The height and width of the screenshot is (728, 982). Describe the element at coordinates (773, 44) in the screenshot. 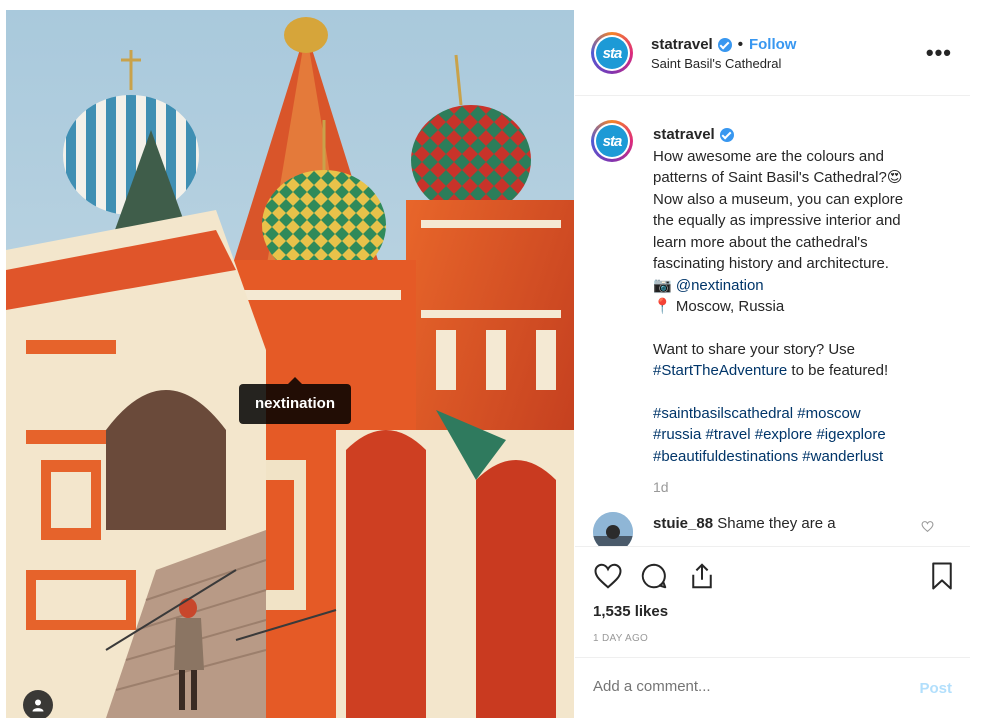

I see `follow-button: Follow` at that location.